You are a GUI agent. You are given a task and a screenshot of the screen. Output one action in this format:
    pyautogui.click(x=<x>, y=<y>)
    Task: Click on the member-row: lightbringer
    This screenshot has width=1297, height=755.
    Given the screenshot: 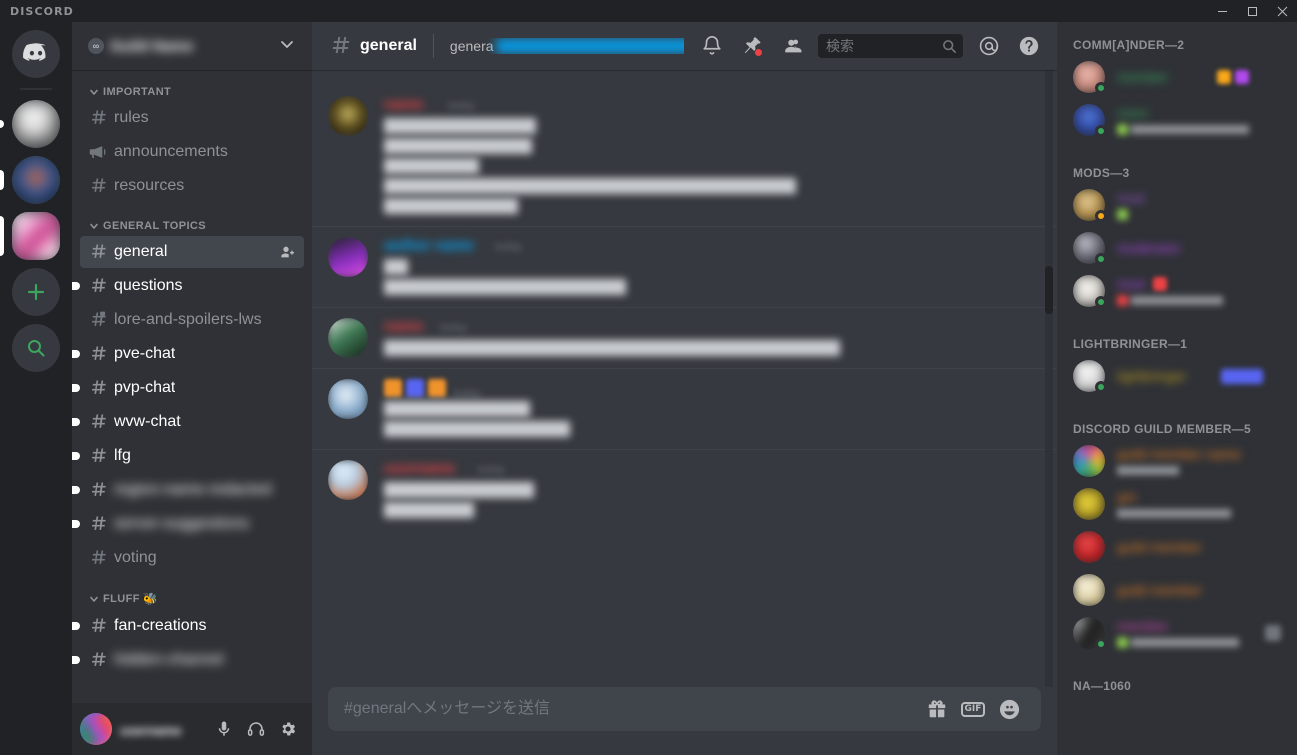 What is the action you would take?
    pyautogui.click(x=1177, y=376)
    